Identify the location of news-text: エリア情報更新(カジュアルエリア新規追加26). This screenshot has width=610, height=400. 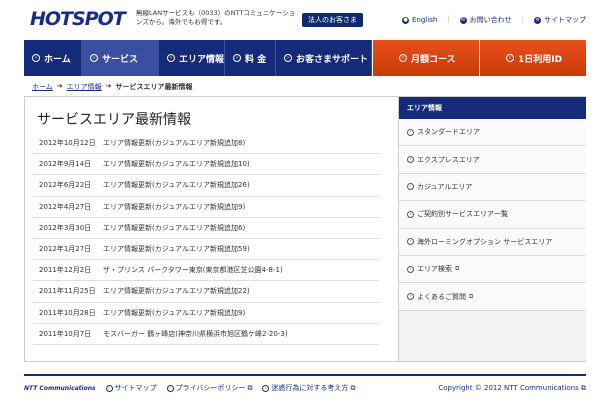
(176, 185).